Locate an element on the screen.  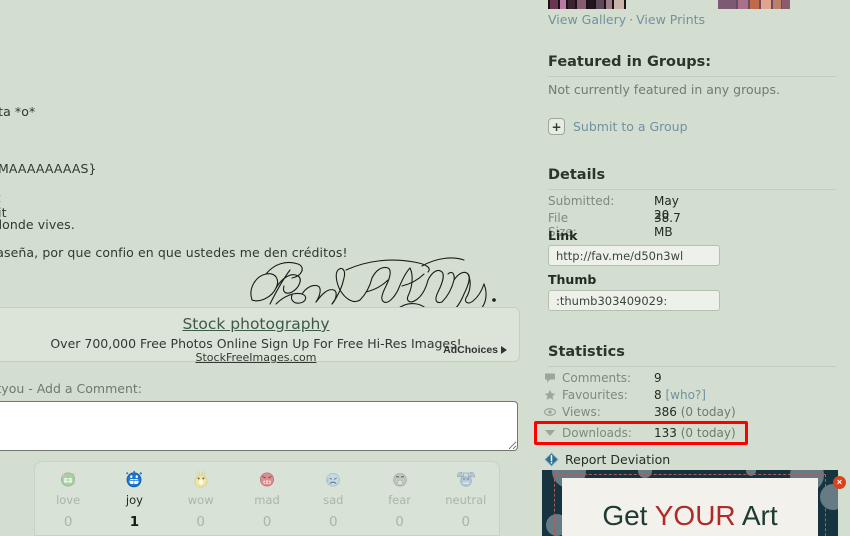
emotion-label: wow is located at coordinates (200, 500).